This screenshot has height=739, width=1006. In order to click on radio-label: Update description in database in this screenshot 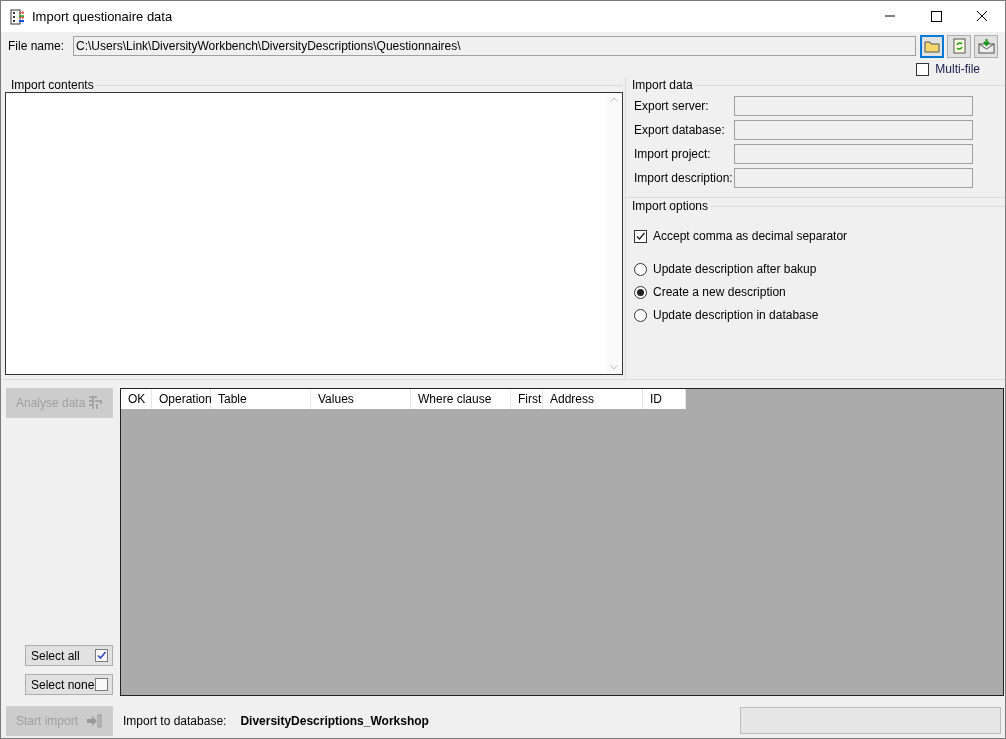, I will do `click(736, 315)`.